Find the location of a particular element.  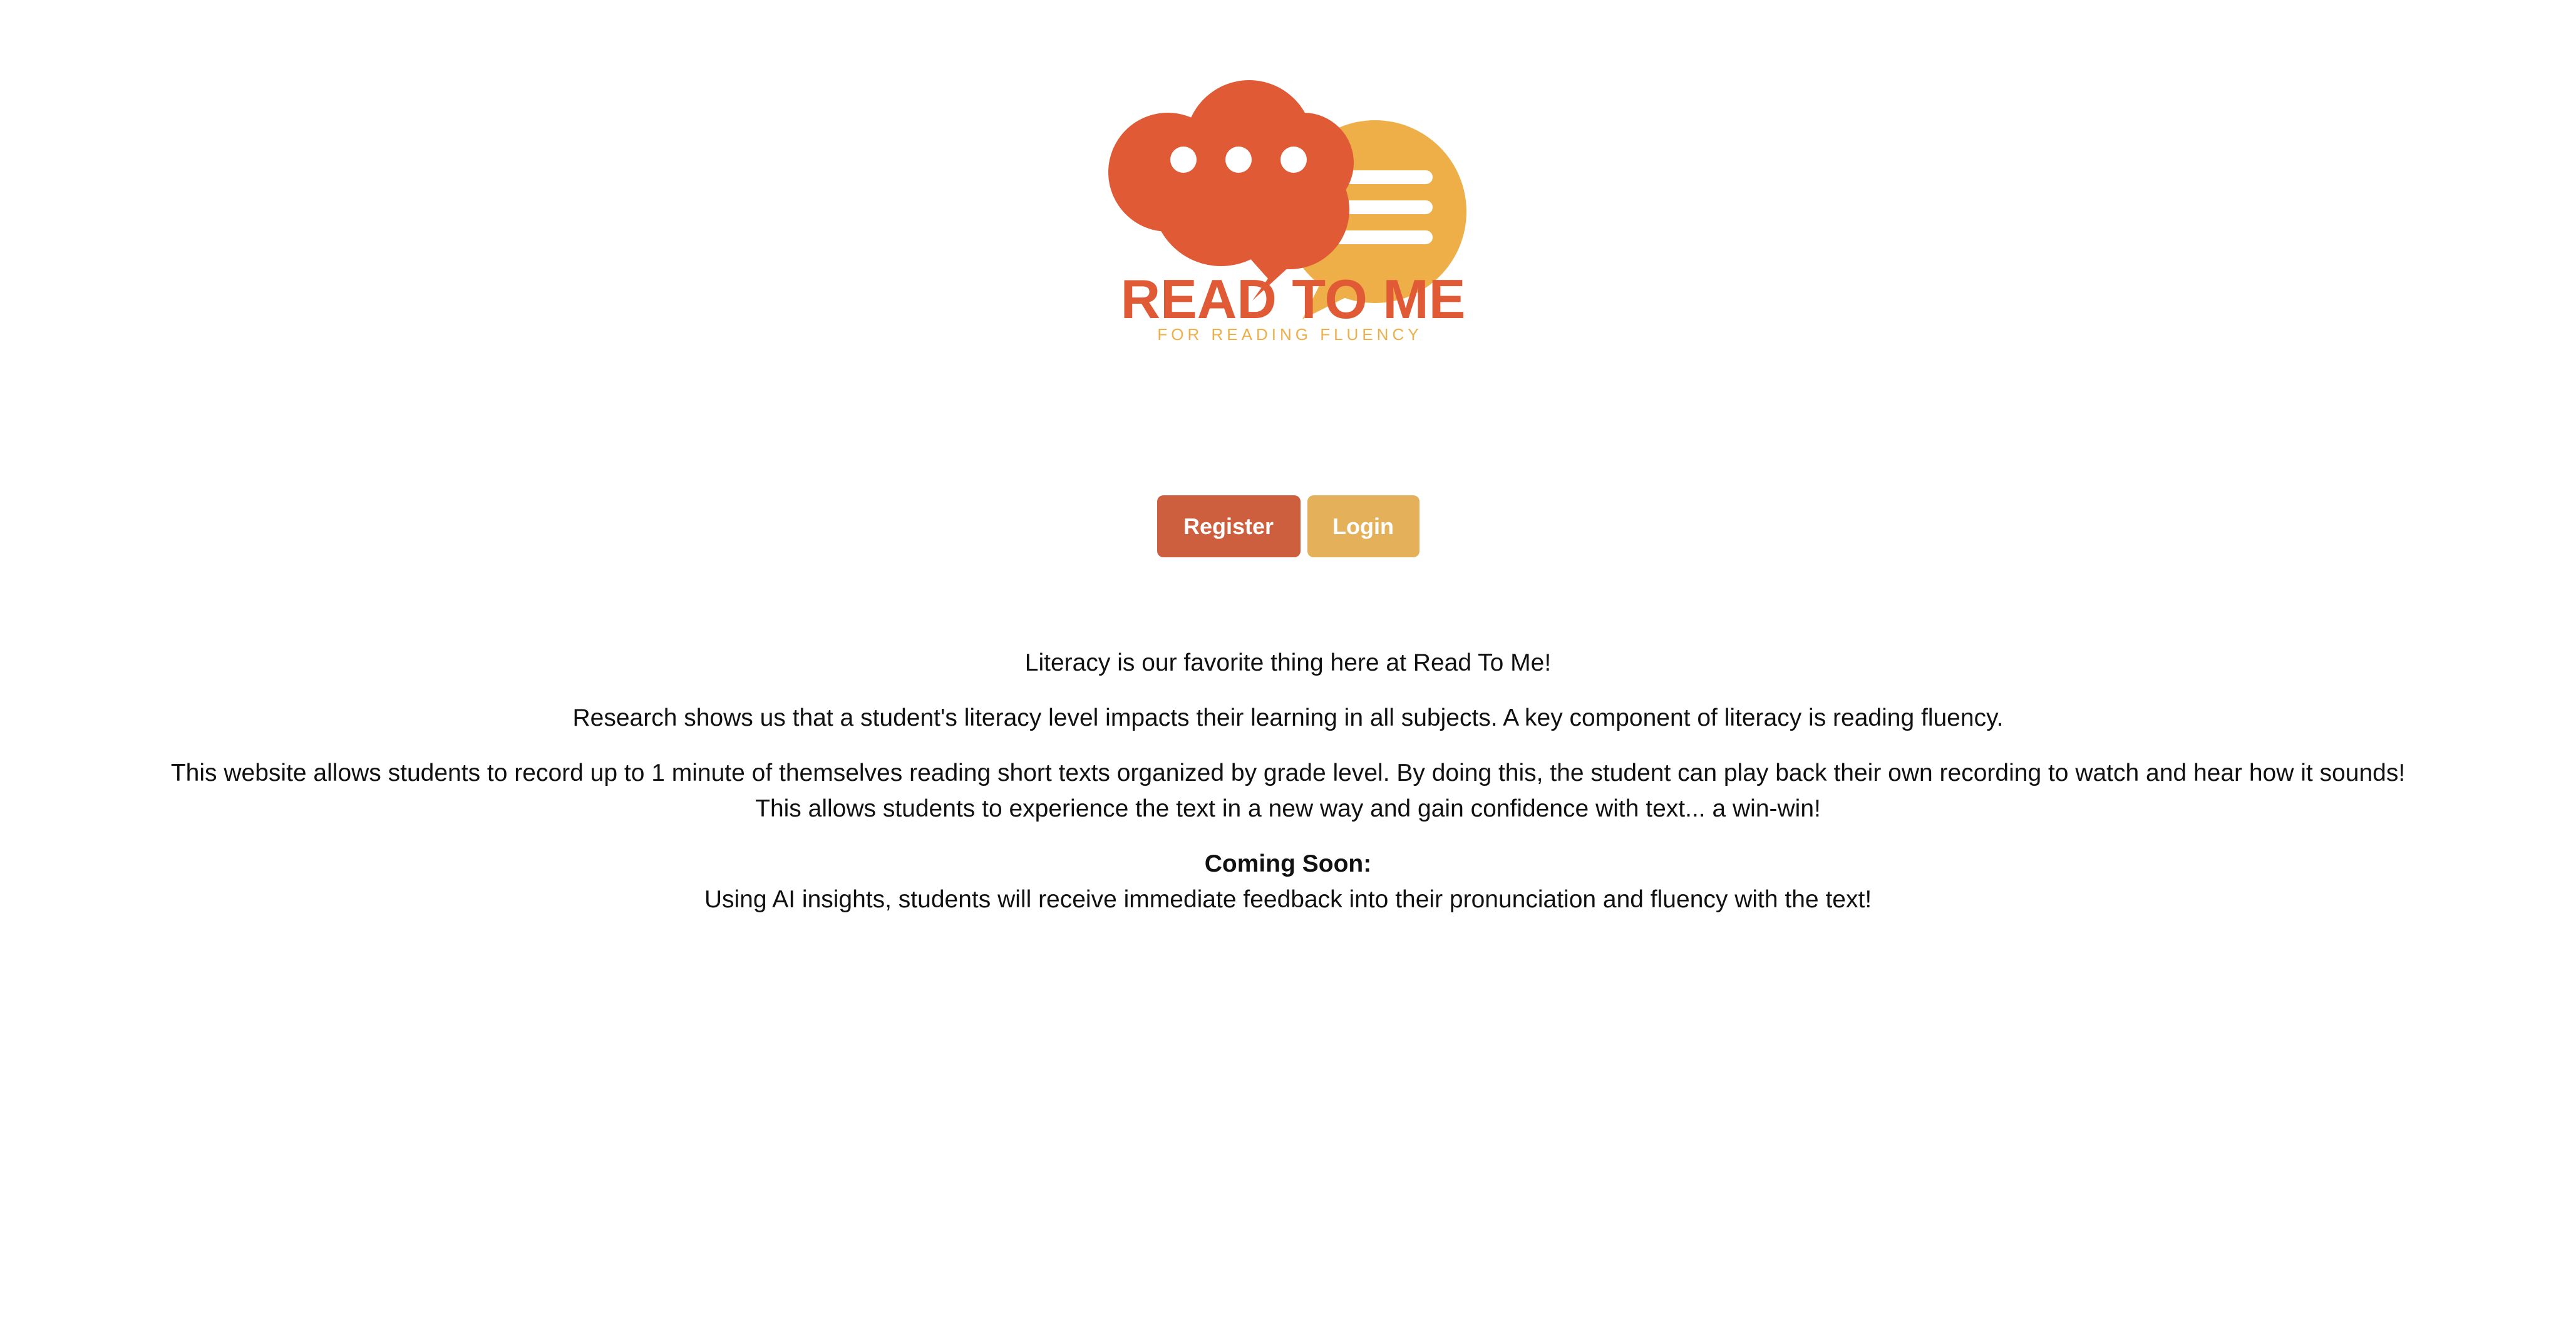

logo-title: READ TO ME is located at coordinates (1294, 299).